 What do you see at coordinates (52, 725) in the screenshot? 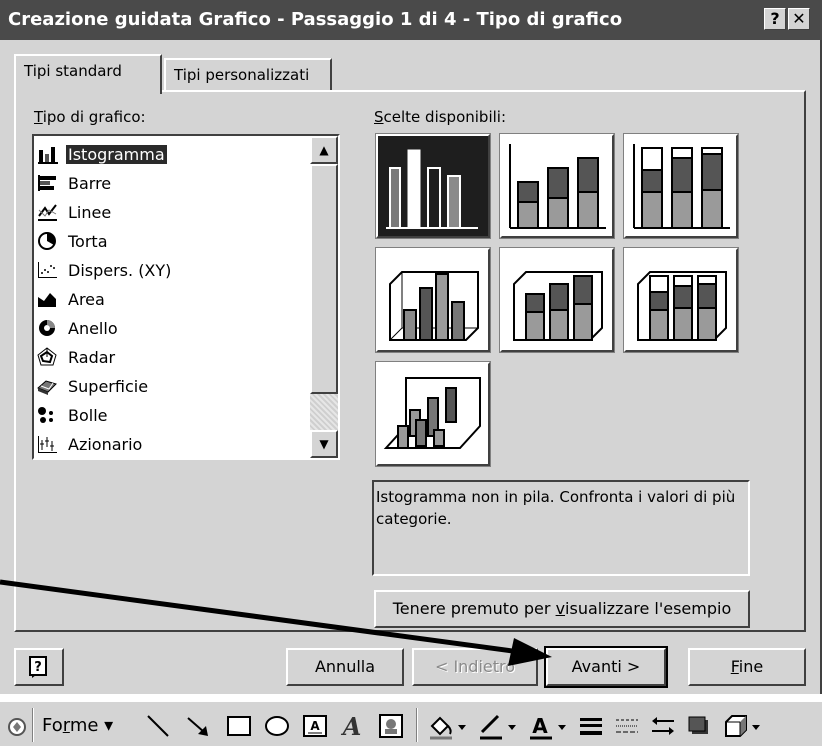
I see `autoshapes-pre: Fo` at bounding box center [52, 725].